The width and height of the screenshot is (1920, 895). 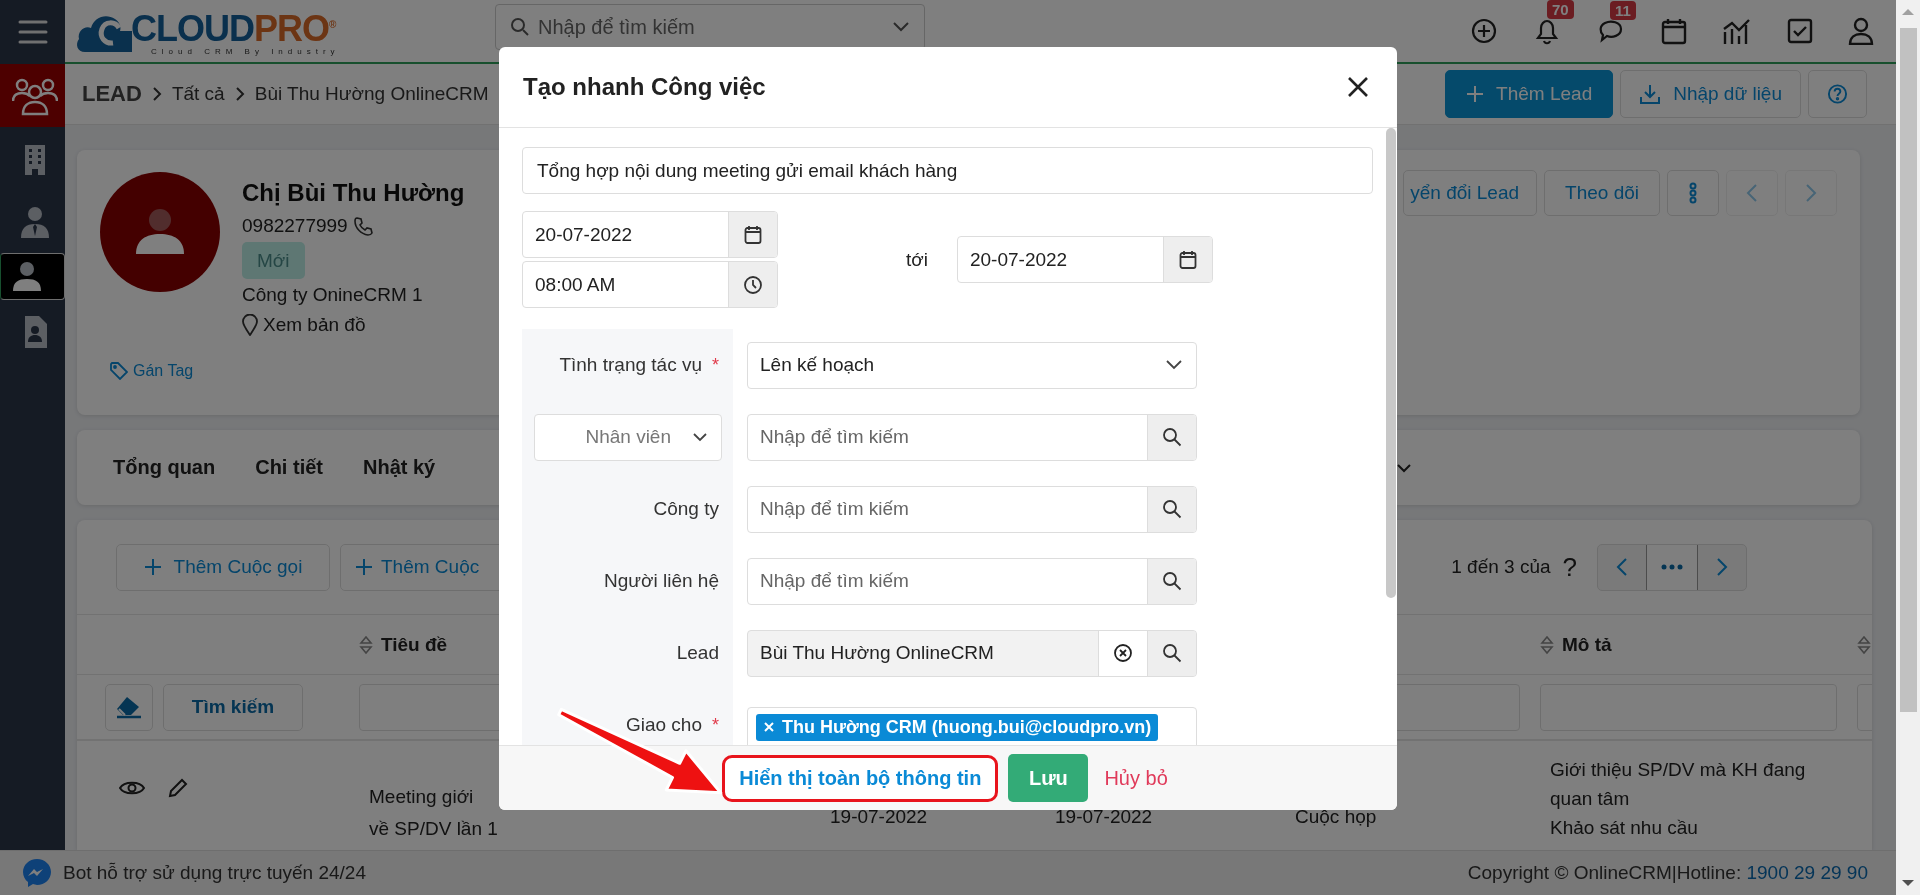 I want to click on person-icon, so click(x=27, y=276).